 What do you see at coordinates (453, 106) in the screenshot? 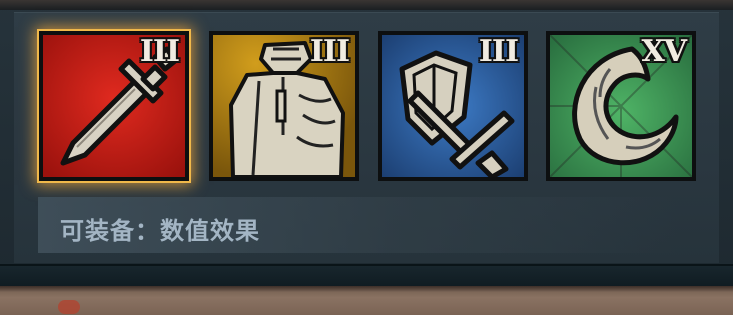
I see `shield-sword-card: III` at bounding box center [453, 106].